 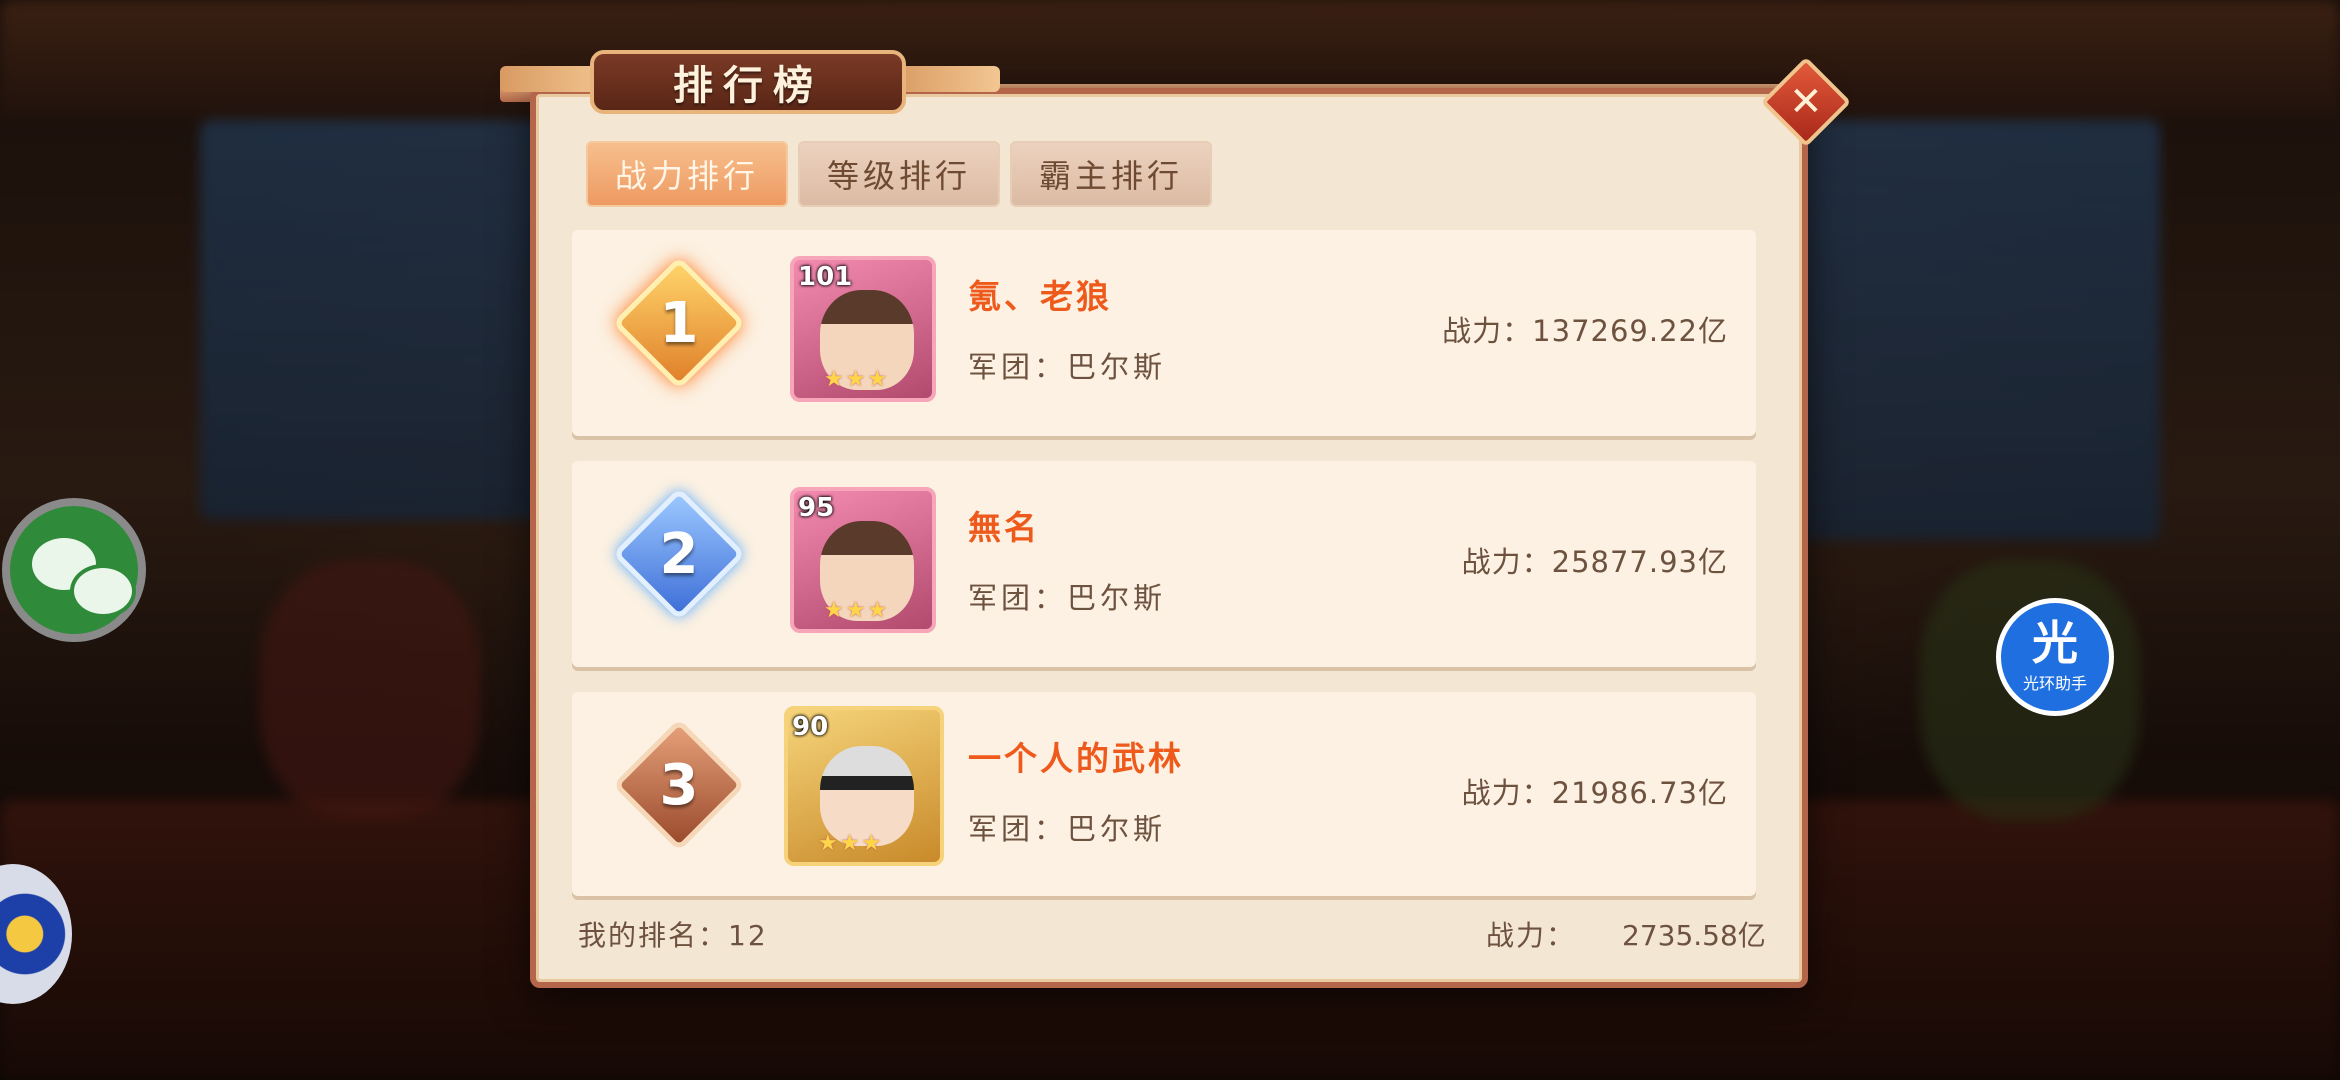 I want to click on ranking-tabs: 战力排行 等级排行 霸主排行, so click(x=899, y=174).